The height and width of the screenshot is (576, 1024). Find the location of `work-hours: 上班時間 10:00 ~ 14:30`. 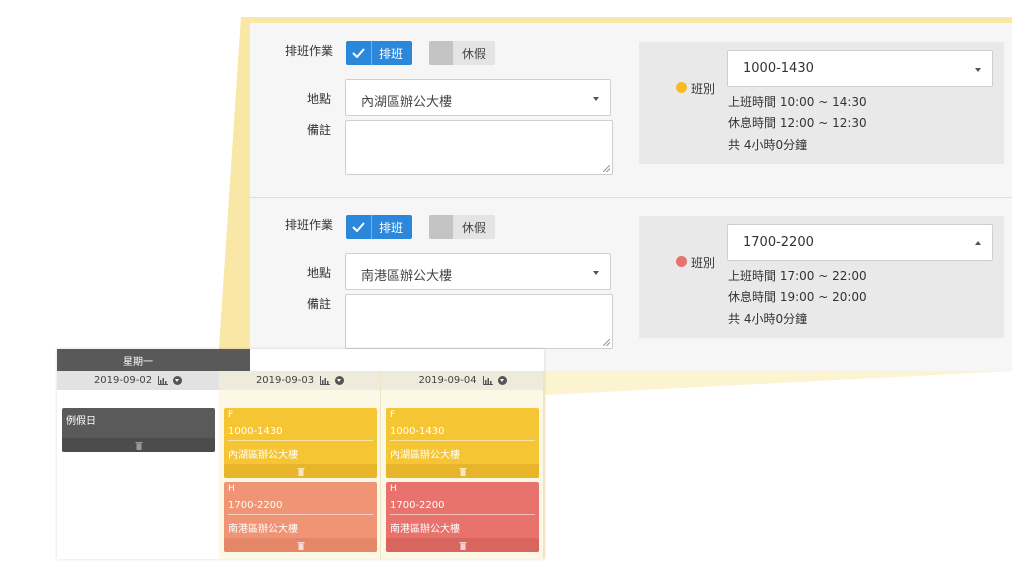

work-hours: 上班時間 10:00 ~ 14:30 is located at coordinates (797, 102).